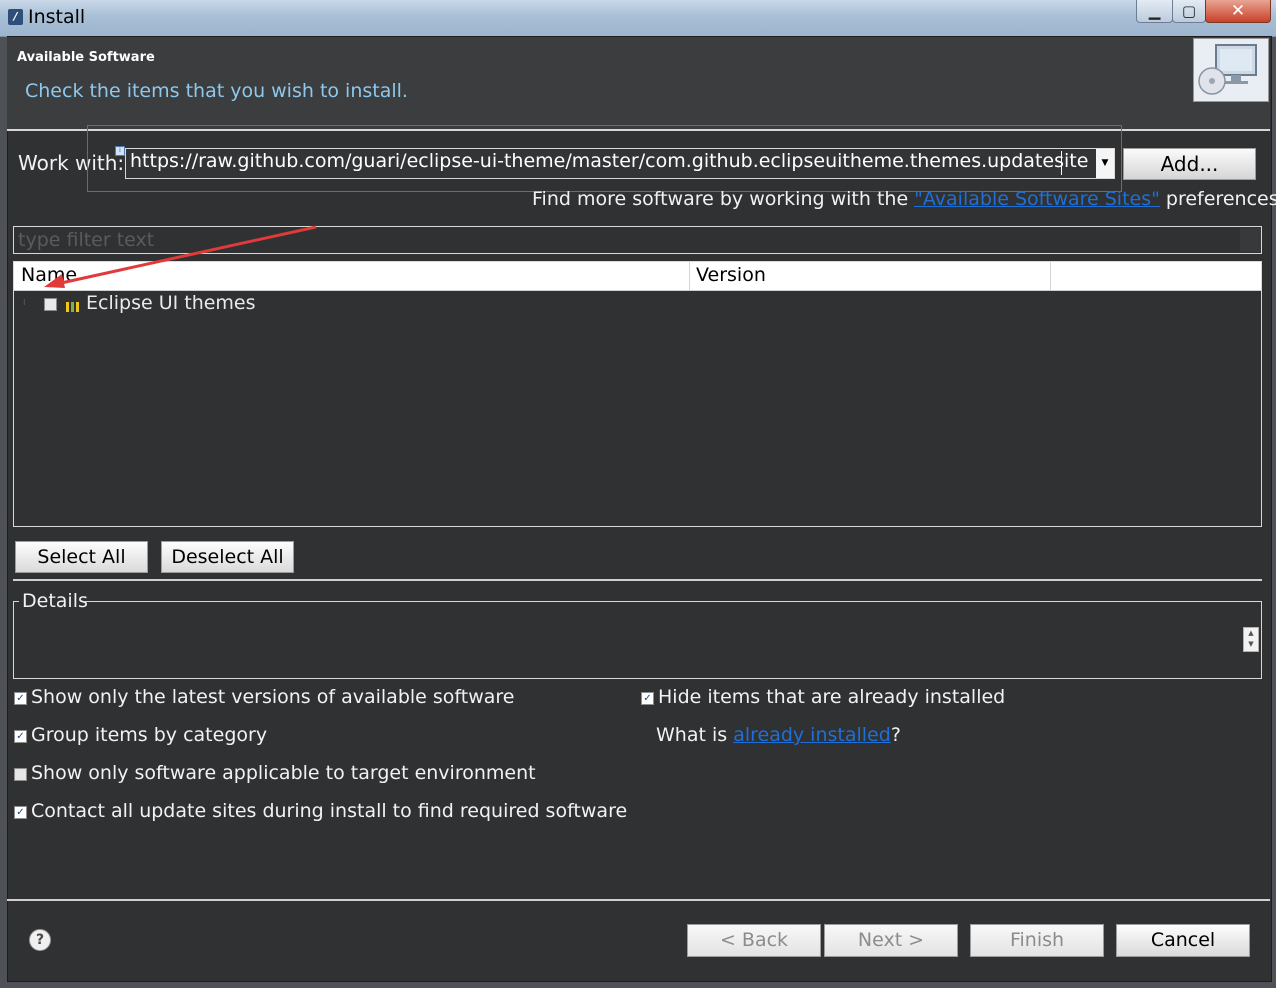 This screenshot has width=1276, height=988. Describe the element at coordinates (20, 736) in the screenshot. I see `group-by-category-checkbox: ✓` at that location.